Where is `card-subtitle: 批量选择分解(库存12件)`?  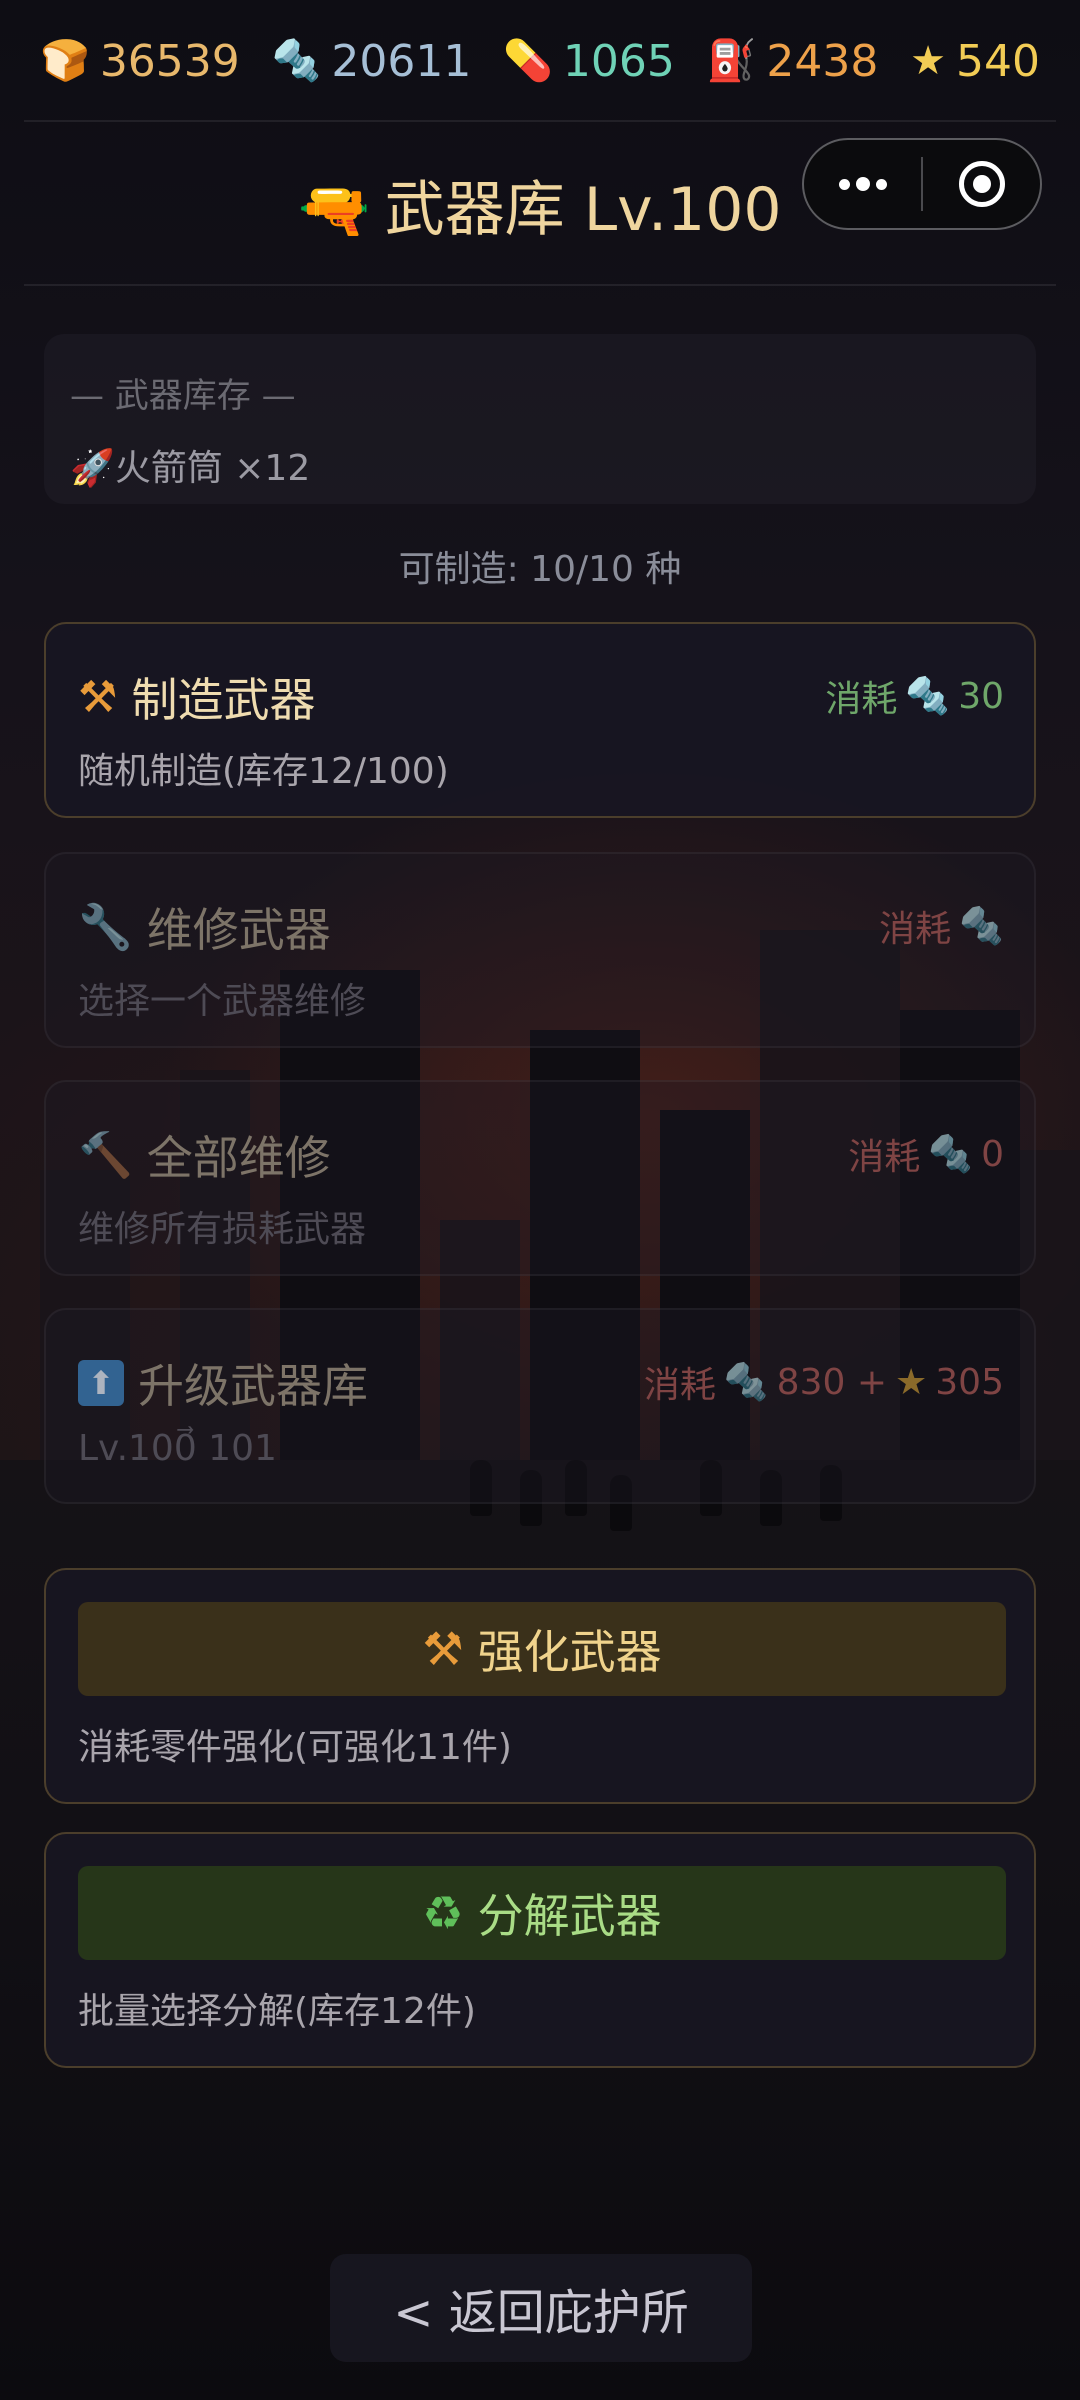
card-subtitle: 批量选择分解(库存12件) is located at coordinates (277, 2011).